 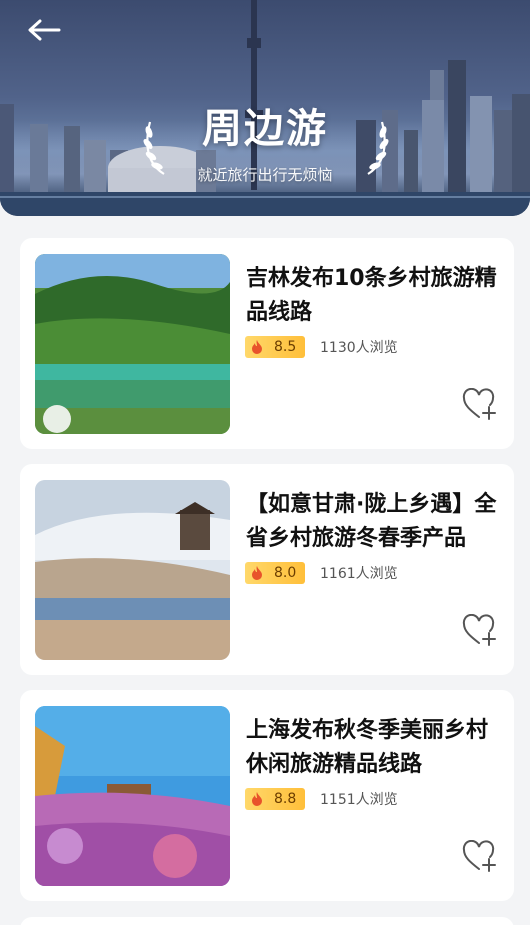 I want to click on route-meta: 8.5 1130人浏览, so click(x=321, y=347).